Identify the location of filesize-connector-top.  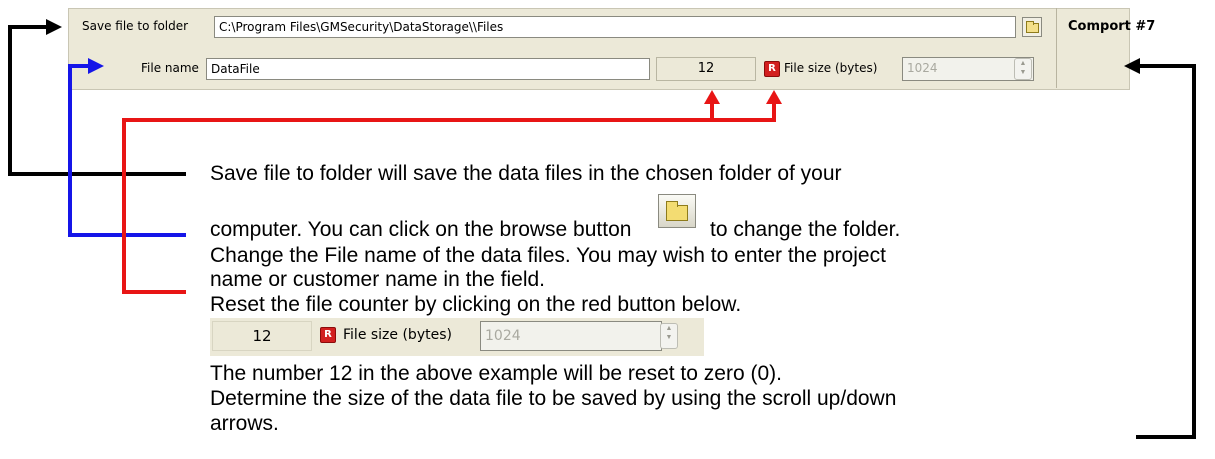
(1168, 66).